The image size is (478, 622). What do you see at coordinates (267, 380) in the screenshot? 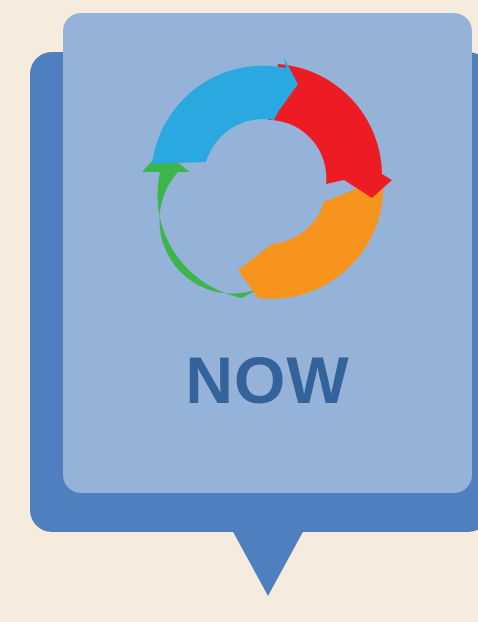
I see `caption-now: NOW` at bounding box center [267, 380].